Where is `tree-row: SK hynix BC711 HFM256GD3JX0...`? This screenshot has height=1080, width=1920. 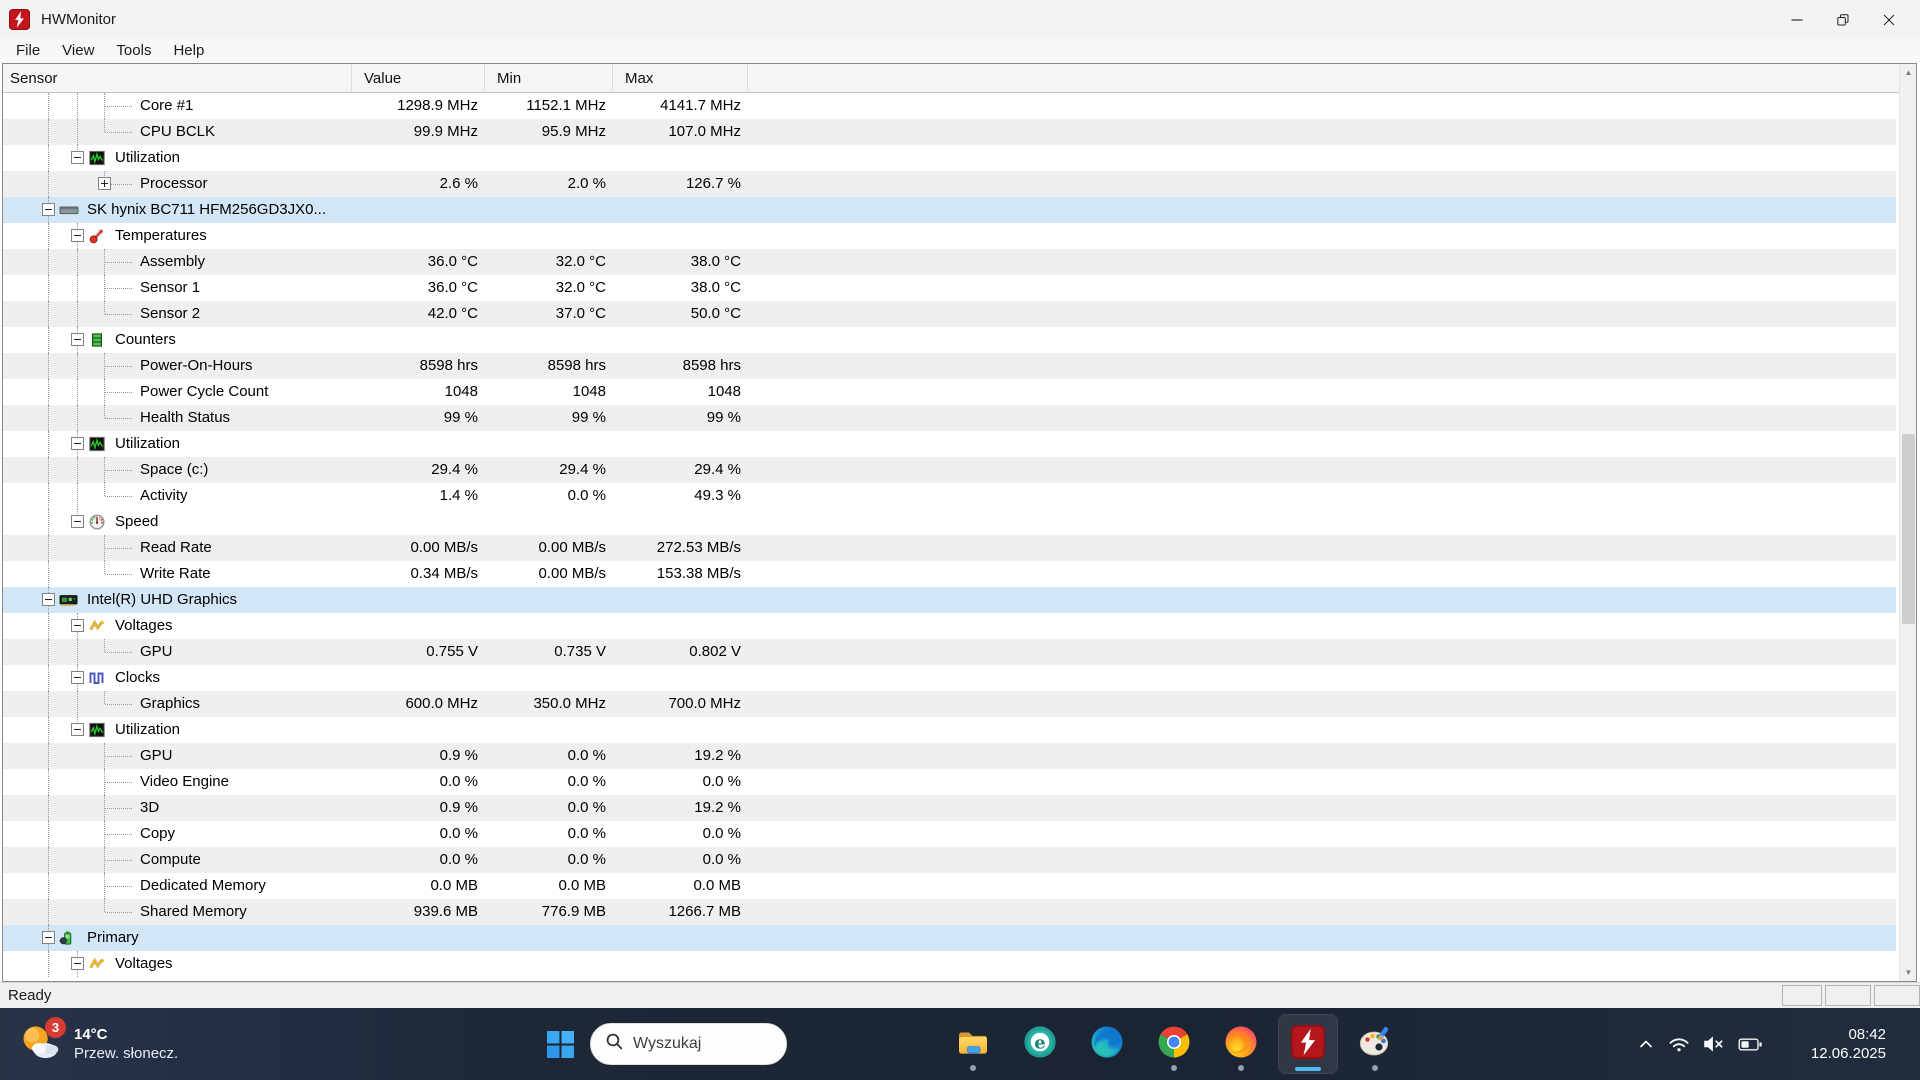 tree-row: SK hynix BC711 HFM256GD3JX0... is located at coordinates (949, 210).